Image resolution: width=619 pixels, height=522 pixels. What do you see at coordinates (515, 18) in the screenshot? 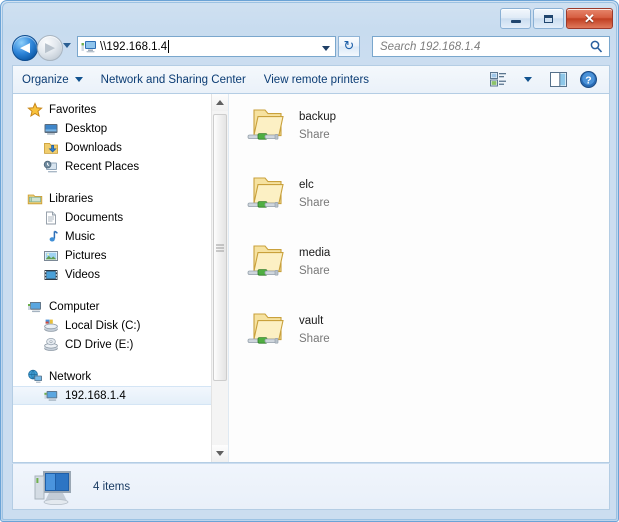
I see `minimize-button` at bounding box center [515, 18].